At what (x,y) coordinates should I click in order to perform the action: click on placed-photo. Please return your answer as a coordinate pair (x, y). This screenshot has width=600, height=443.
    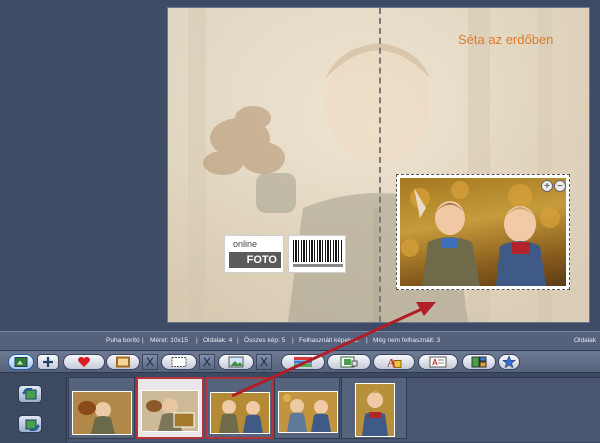
    Looking at the image, I should click on (483, 232).